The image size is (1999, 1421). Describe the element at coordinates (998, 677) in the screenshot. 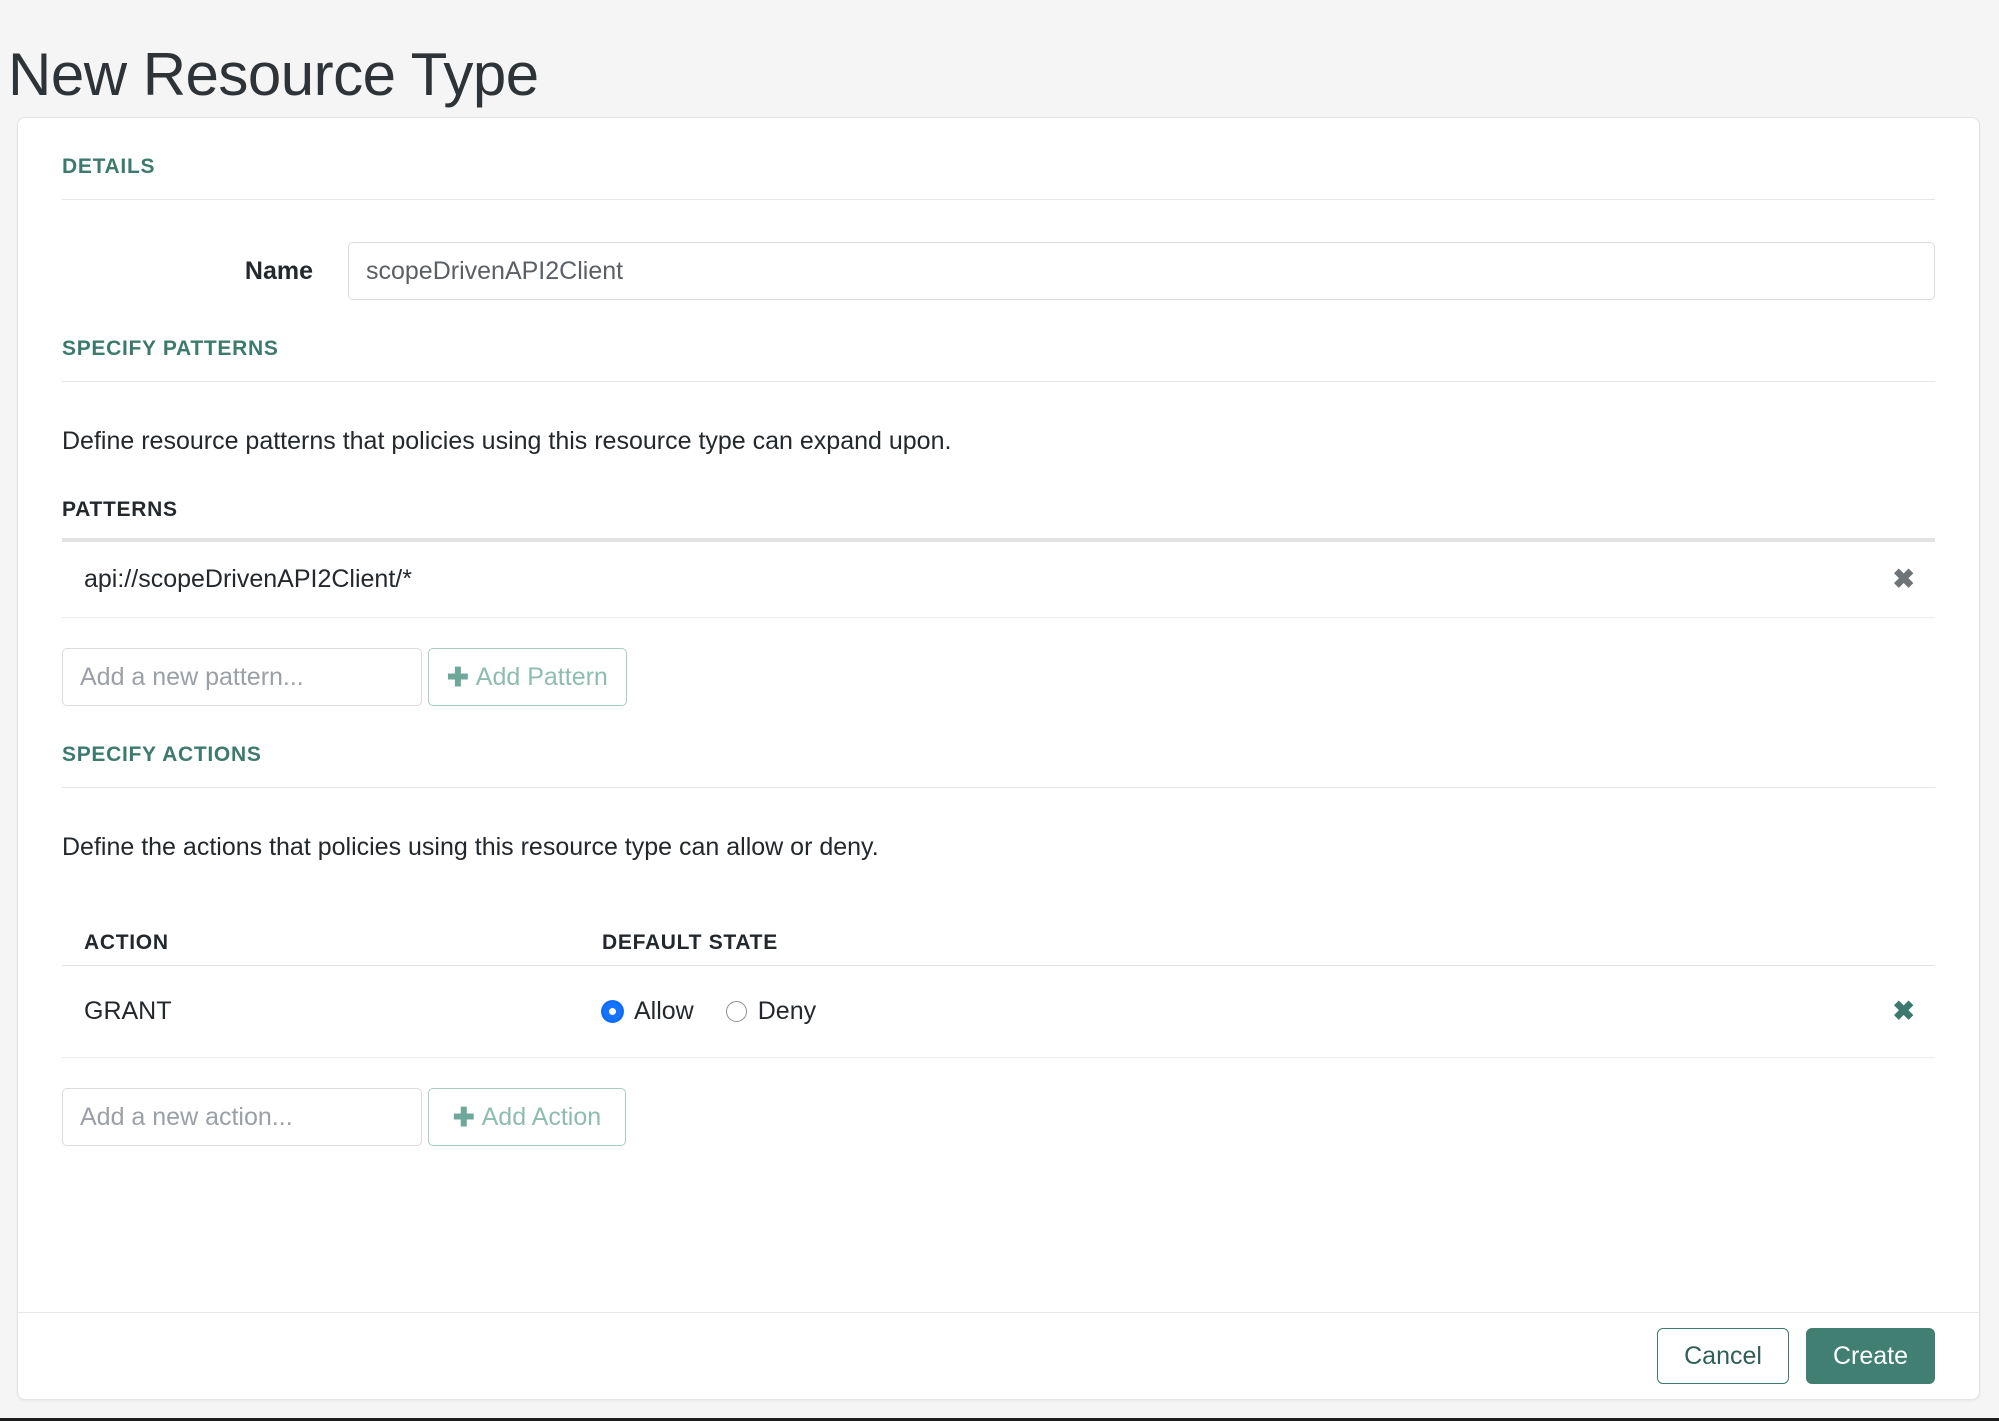

I see `add-pattern-row: ✚ Add Pattern` at that location.